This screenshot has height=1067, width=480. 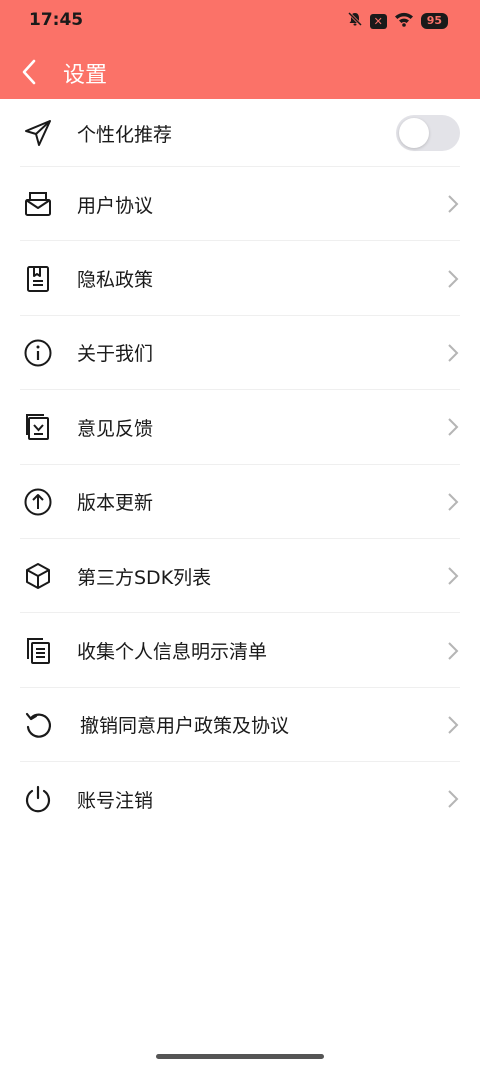 What do you see at coordinates (378, 21) in the screenshot?
I see `x-badge-icon: ✕` at bounding box center [378, 21].